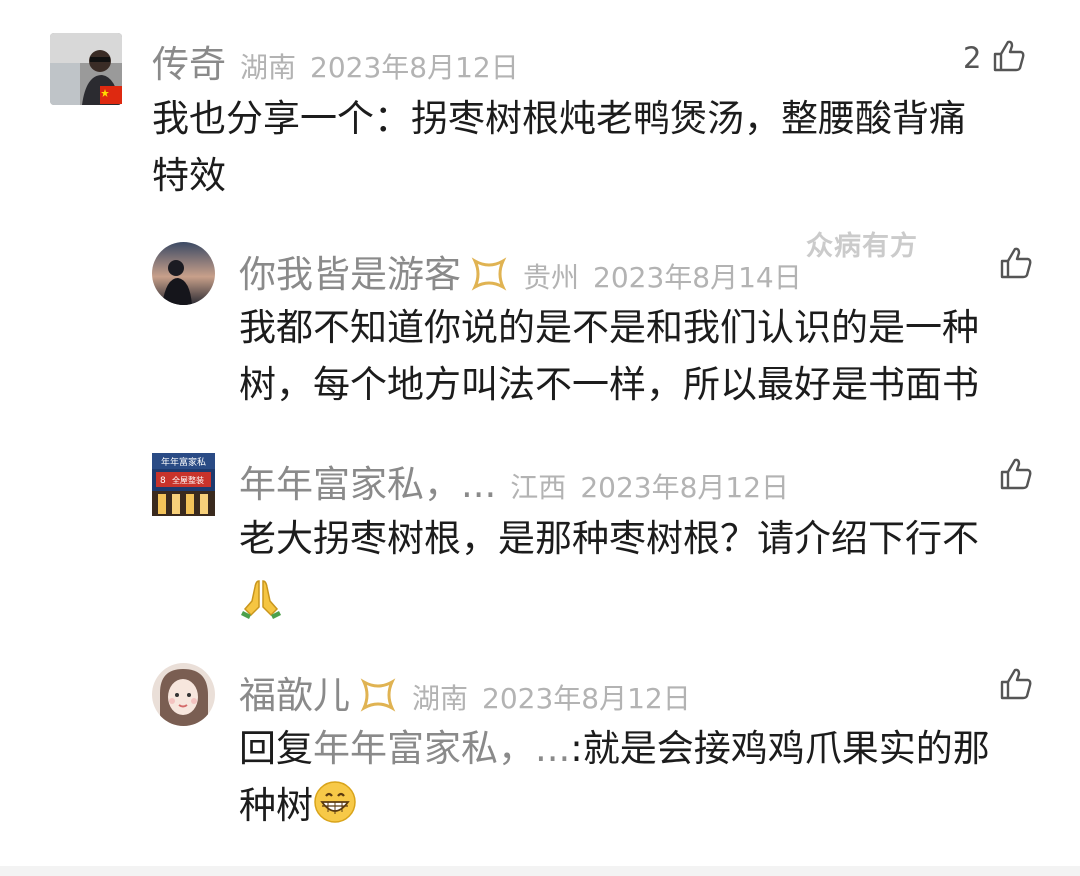  Describe the element at coordinates (551, 277) in the screenshot. I see `region-label: 贵州` at that location.